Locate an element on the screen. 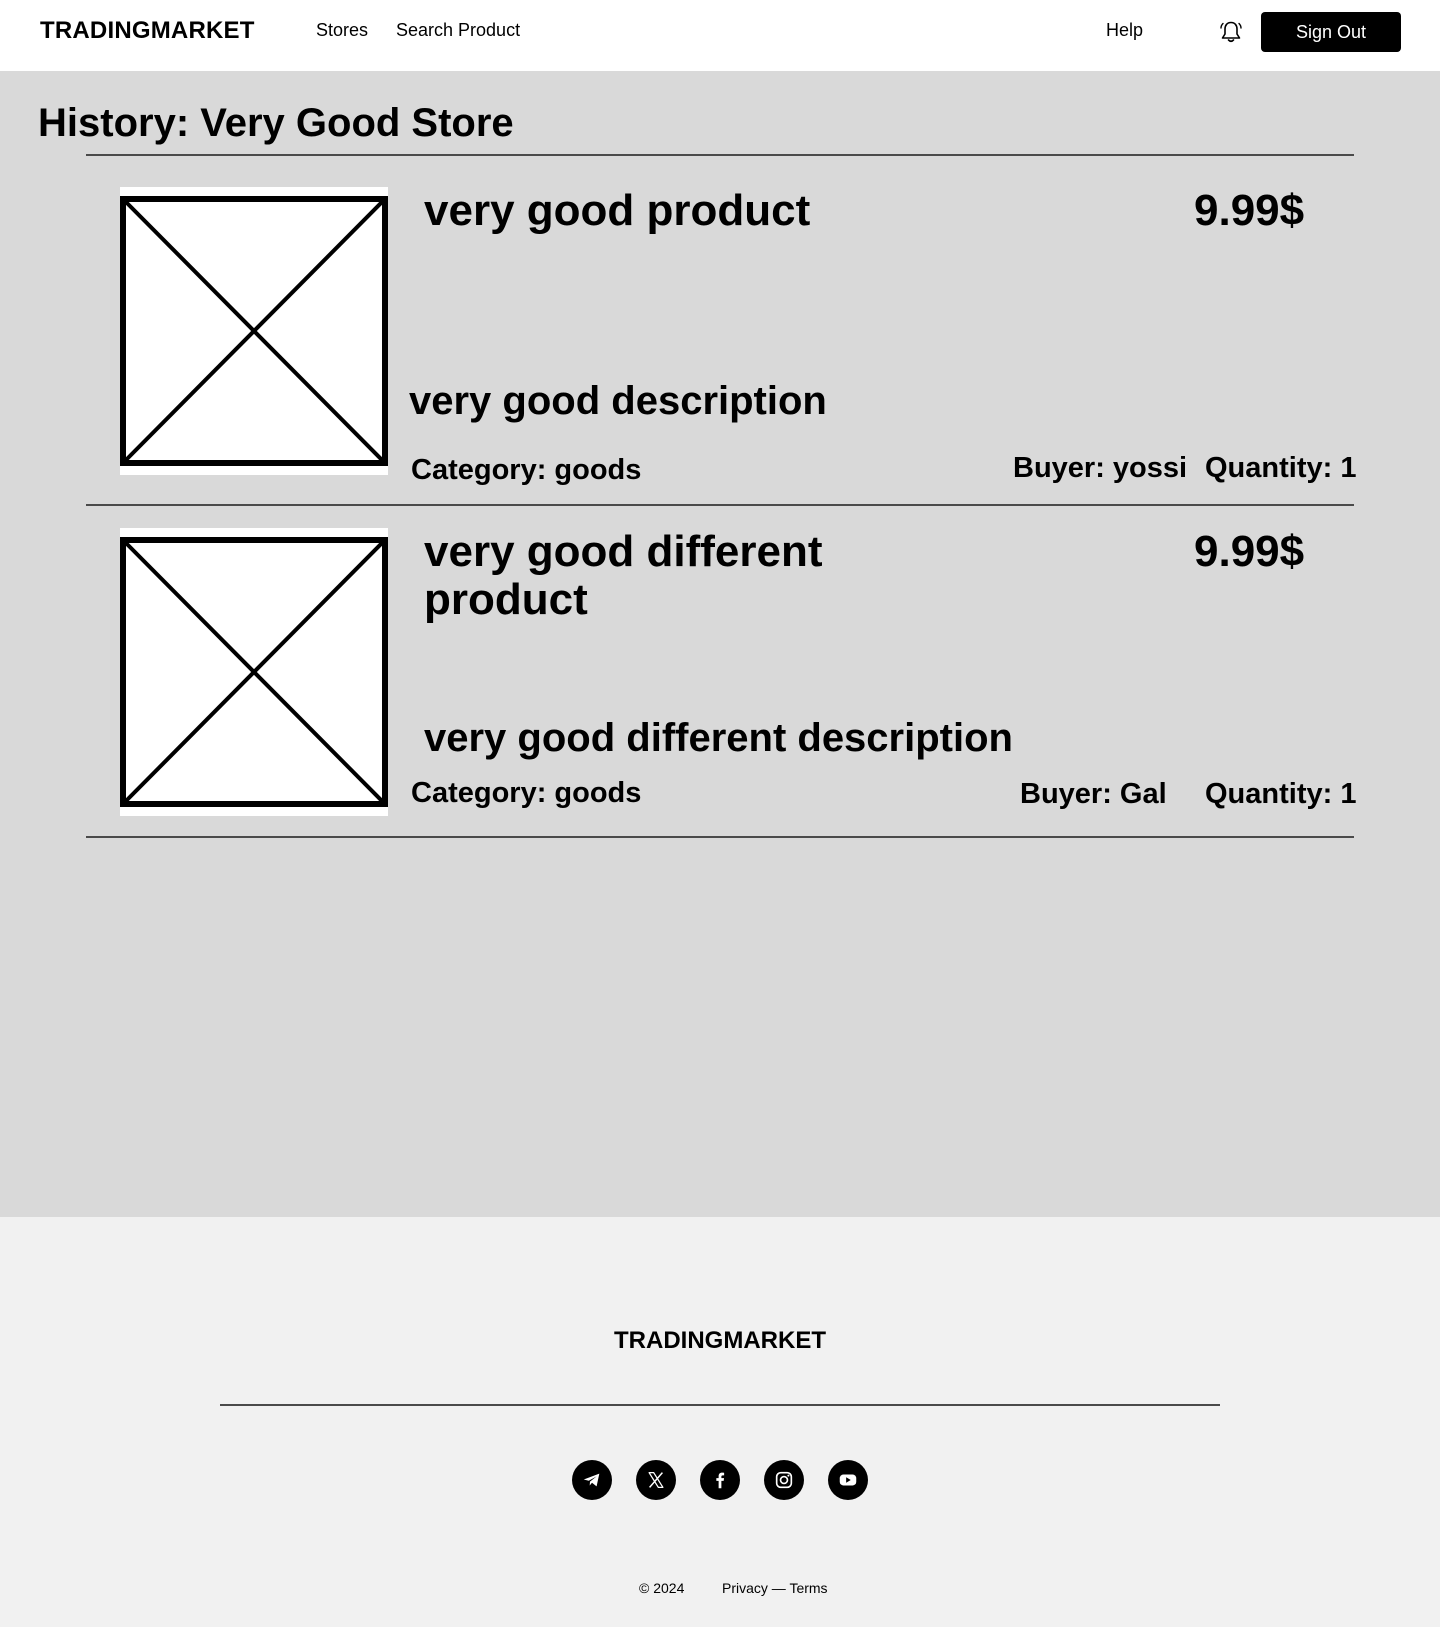 The height and width of the screenshot is (1627, 1440). facebook-icon is located at coordinates (720, 1480).